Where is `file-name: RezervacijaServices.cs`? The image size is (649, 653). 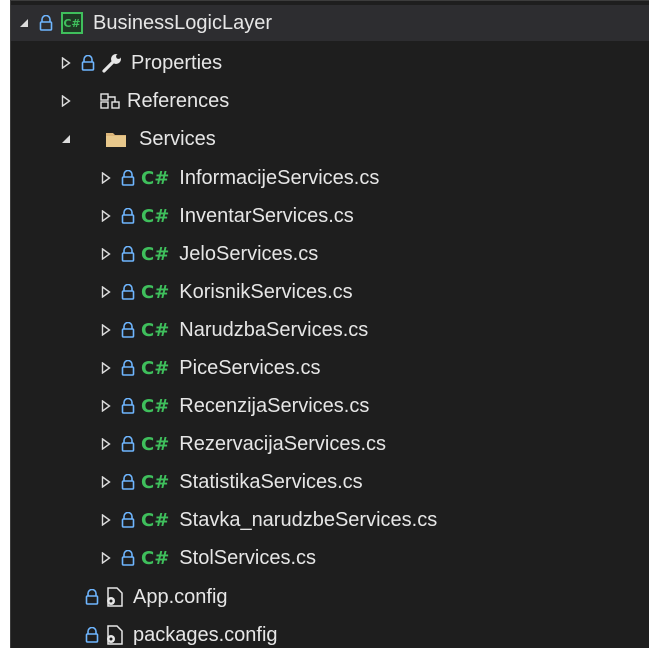
file-name: RezervacijaServices.cs is located at coordinates (283, 443).